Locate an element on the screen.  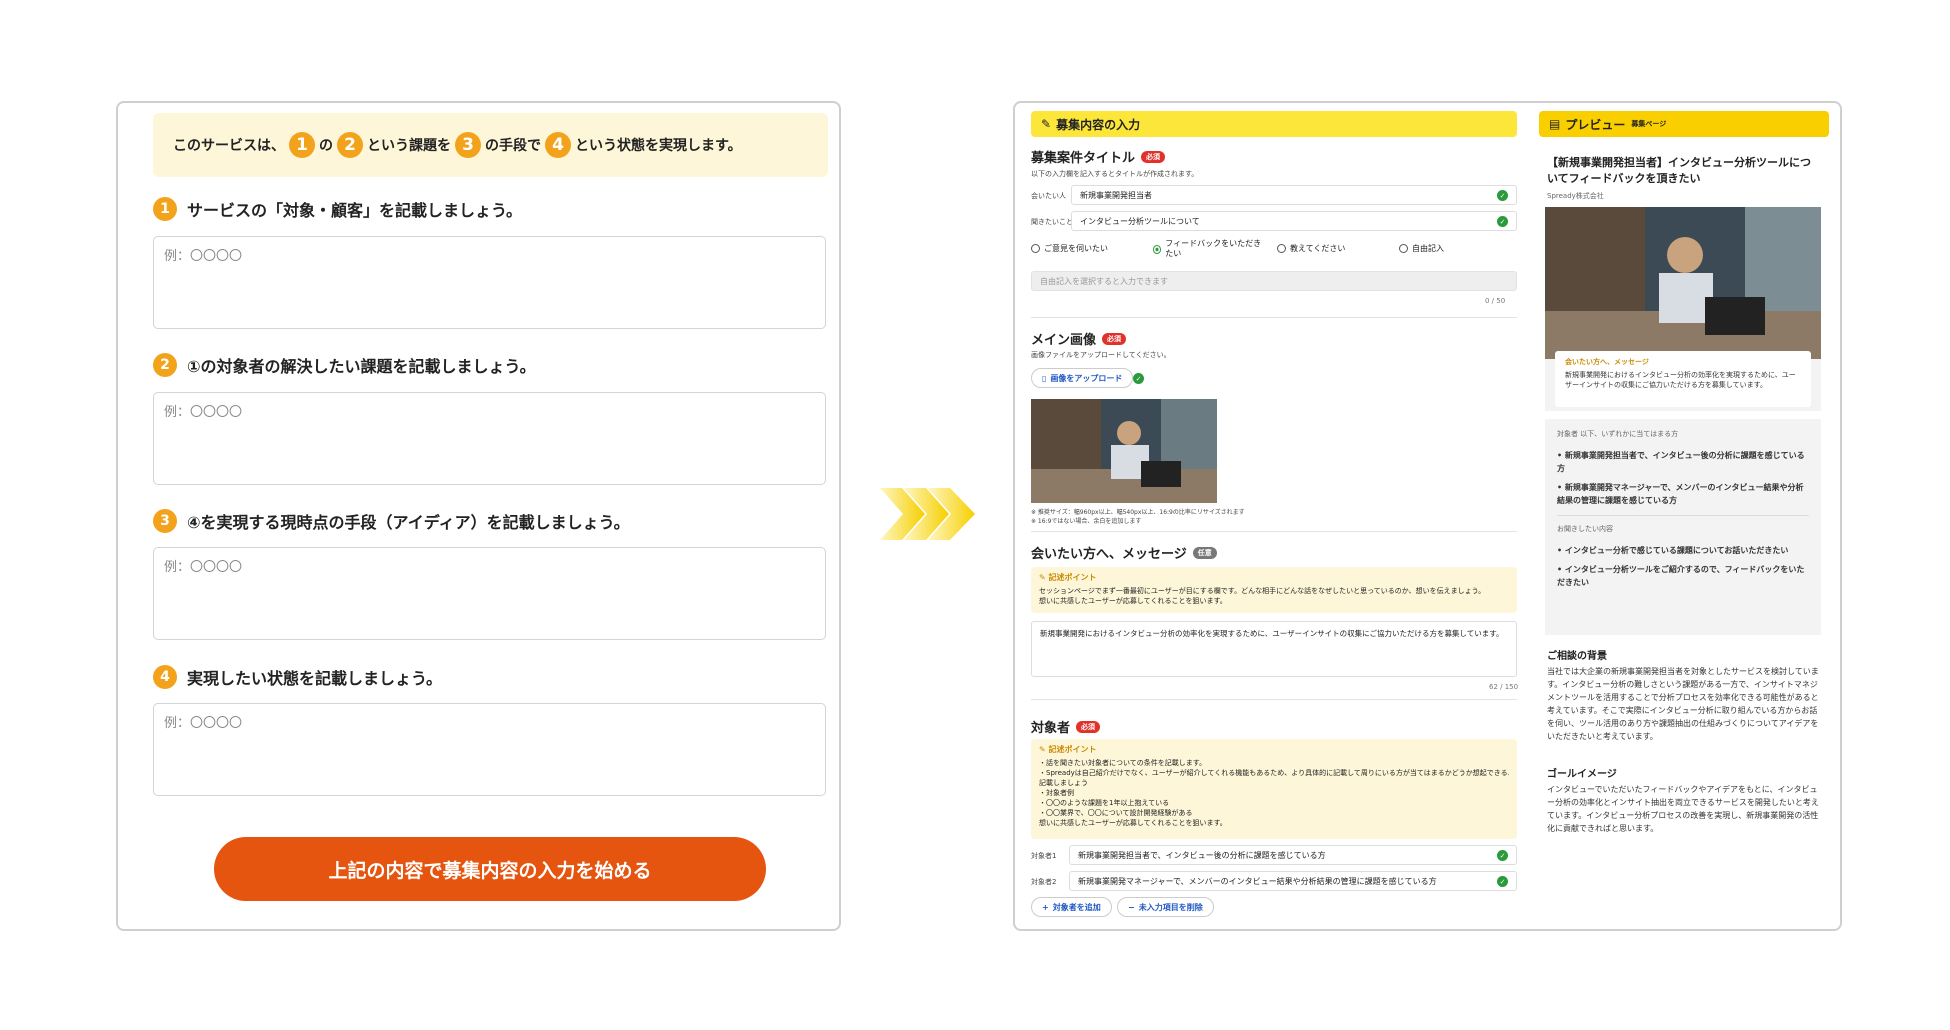
radio-free: 自由記入 is located at coordinates (1421, 248).